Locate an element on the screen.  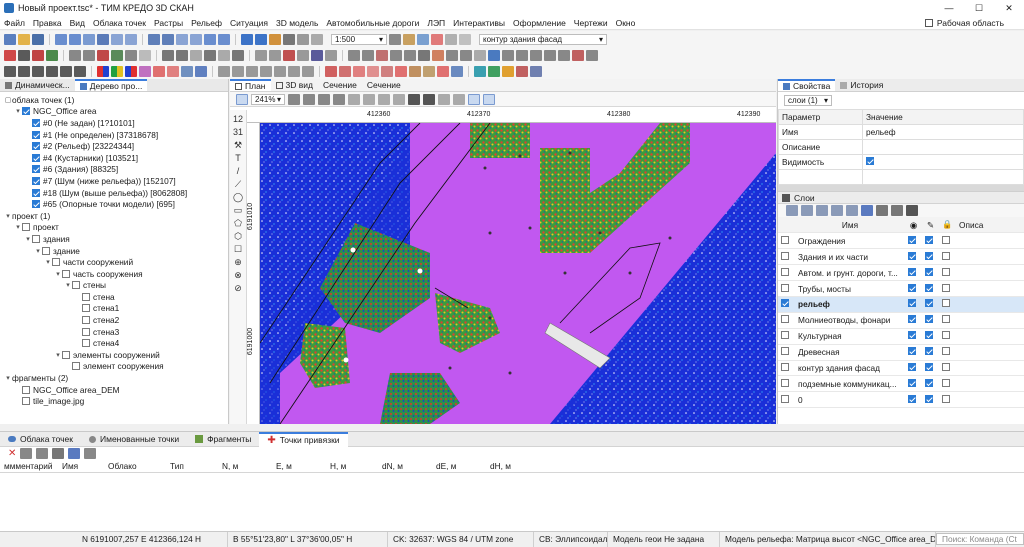
table-tool-2-icon is located at coordinates (42, 453).